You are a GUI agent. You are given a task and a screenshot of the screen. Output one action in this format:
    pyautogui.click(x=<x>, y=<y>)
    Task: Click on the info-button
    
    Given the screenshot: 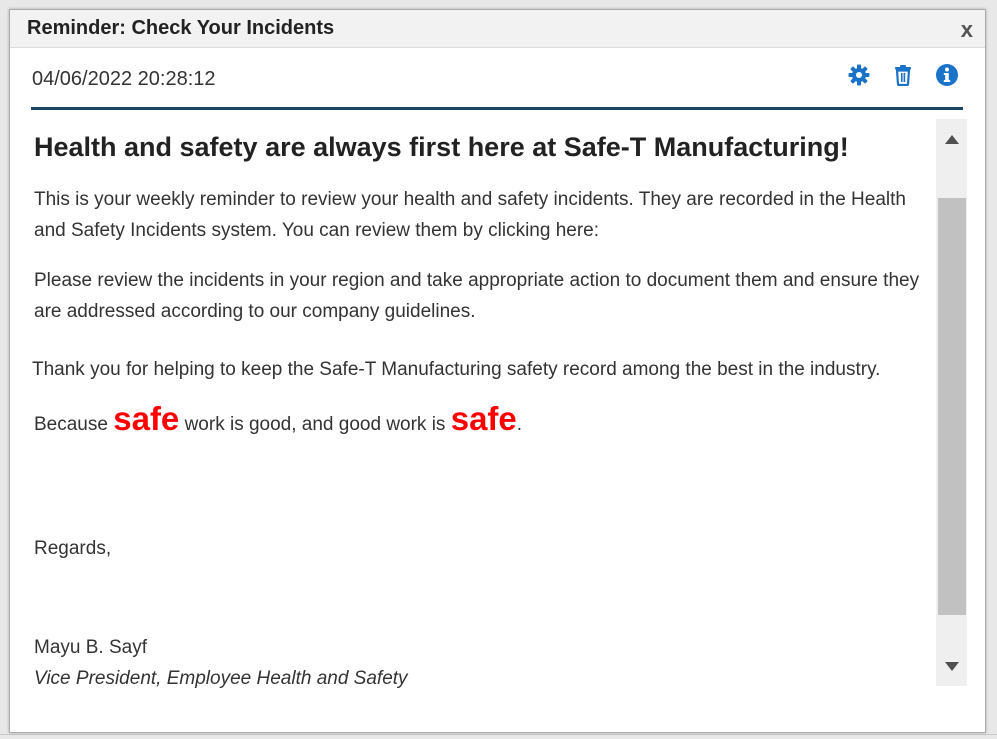 What is the action you would take?
    pyautogui.click(x=947, y=75)
    